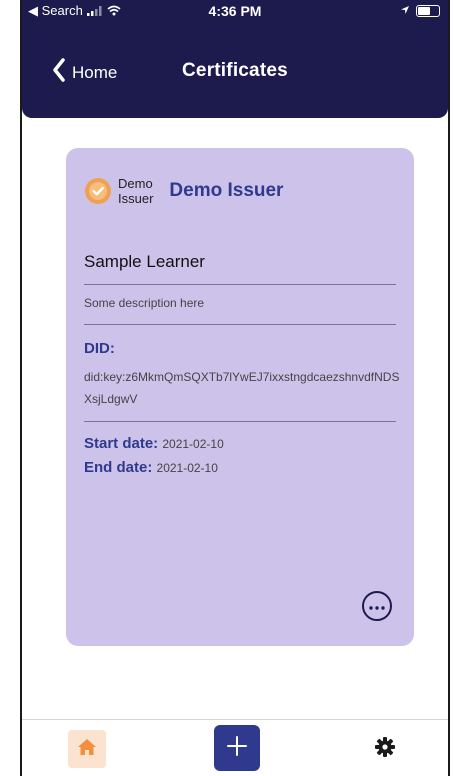  What do you see at coordinates (405, 10) in the screenshot?
I see `location-icon` at bounding box center [405, 10].